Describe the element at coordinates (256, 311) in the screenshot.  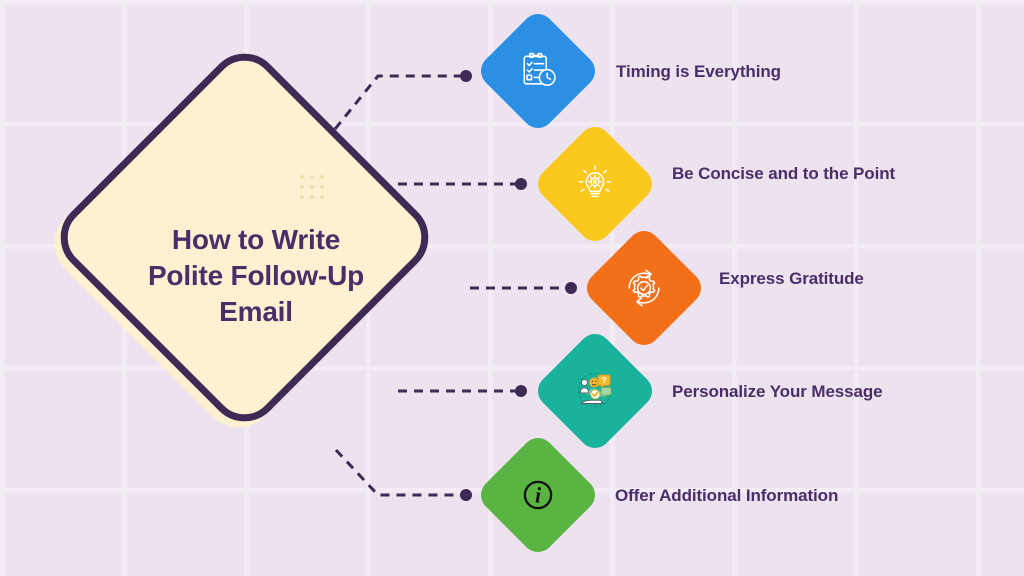
I see `hero-title-line-3: Email` at that location.